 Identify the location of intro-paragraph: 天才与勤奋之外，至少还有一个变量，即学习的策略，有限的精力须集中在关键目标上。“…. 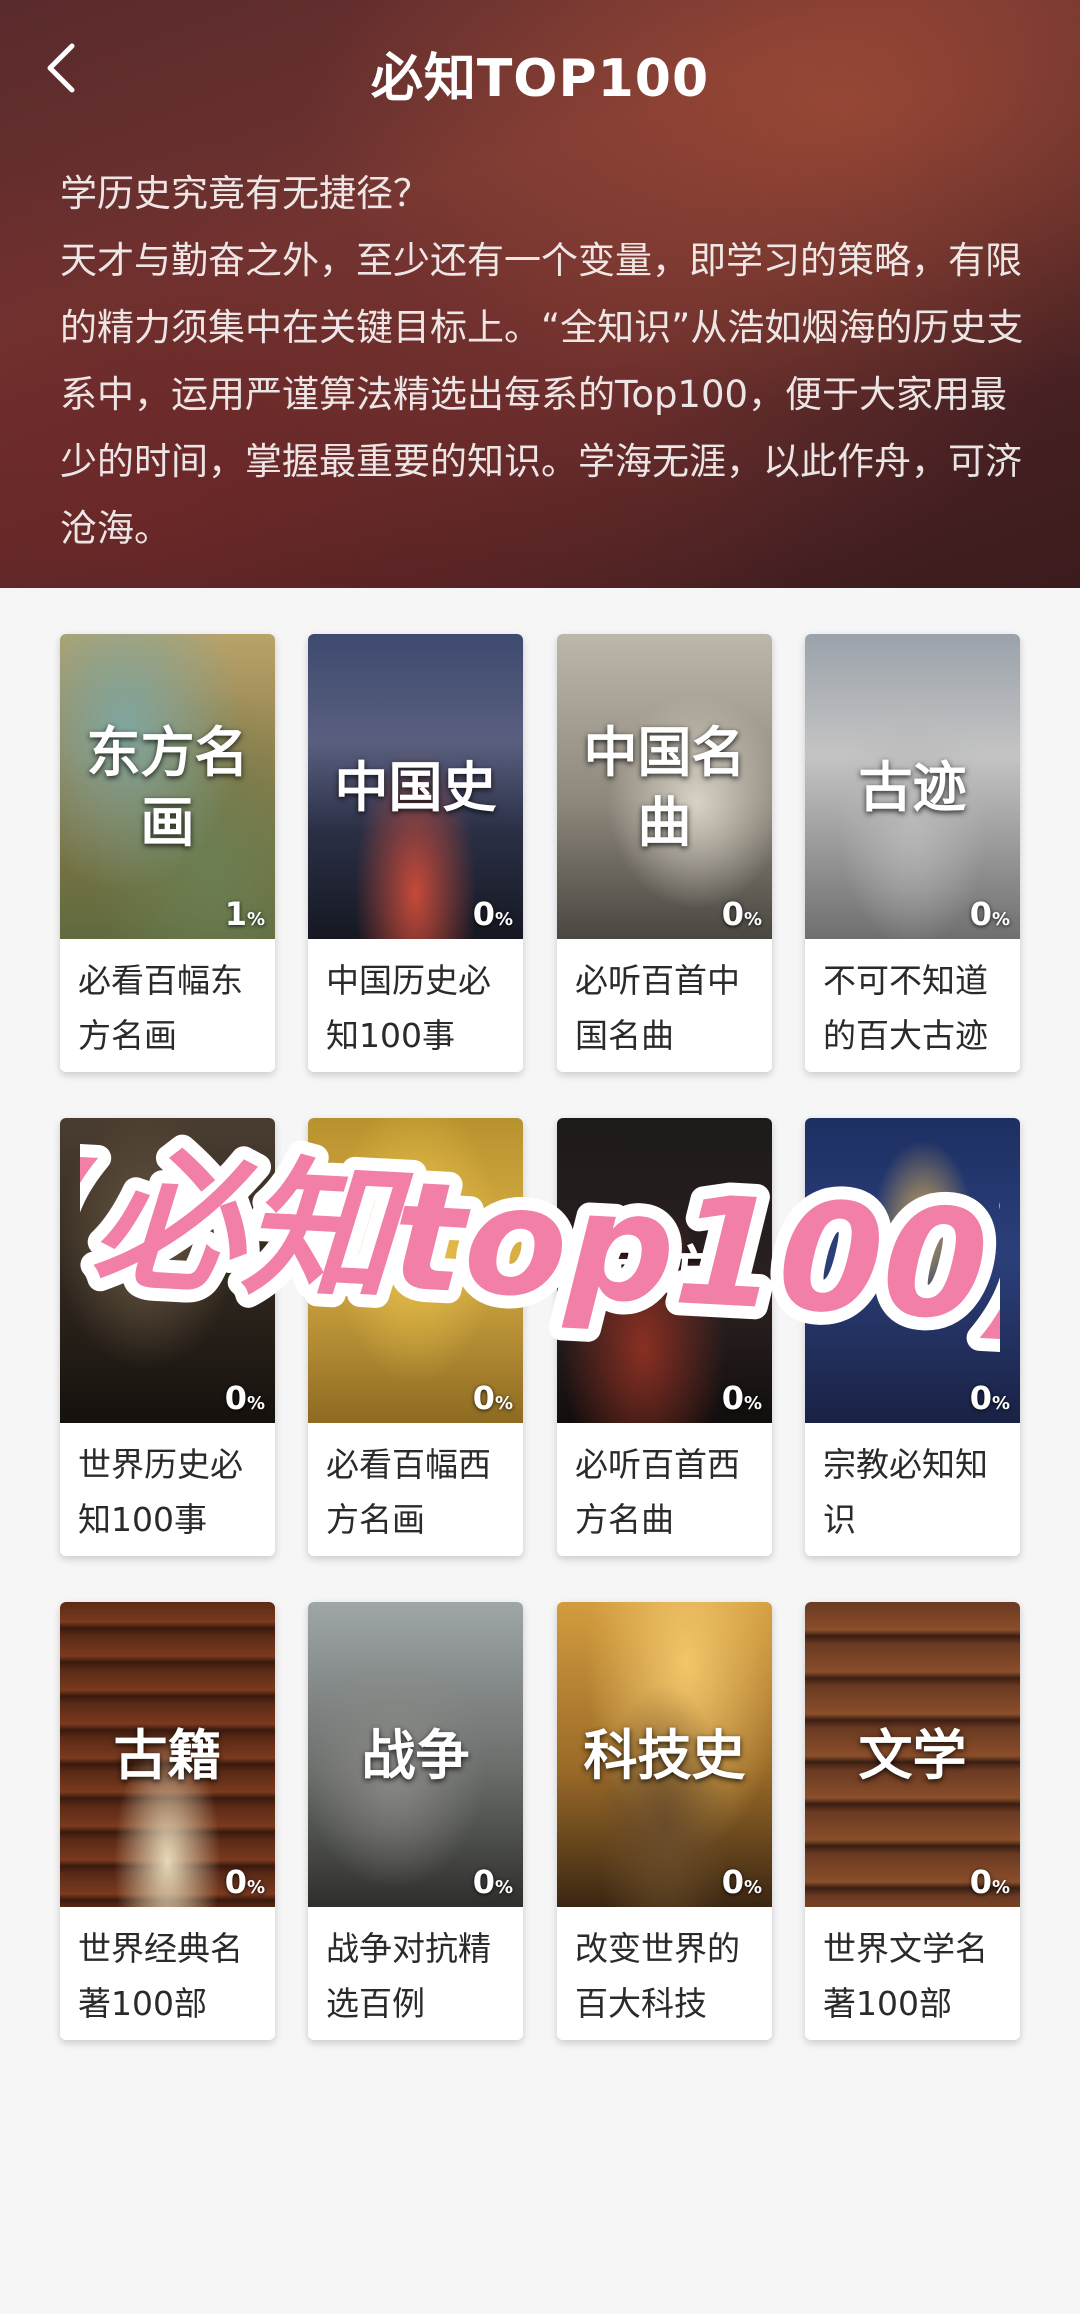
(542, 394).